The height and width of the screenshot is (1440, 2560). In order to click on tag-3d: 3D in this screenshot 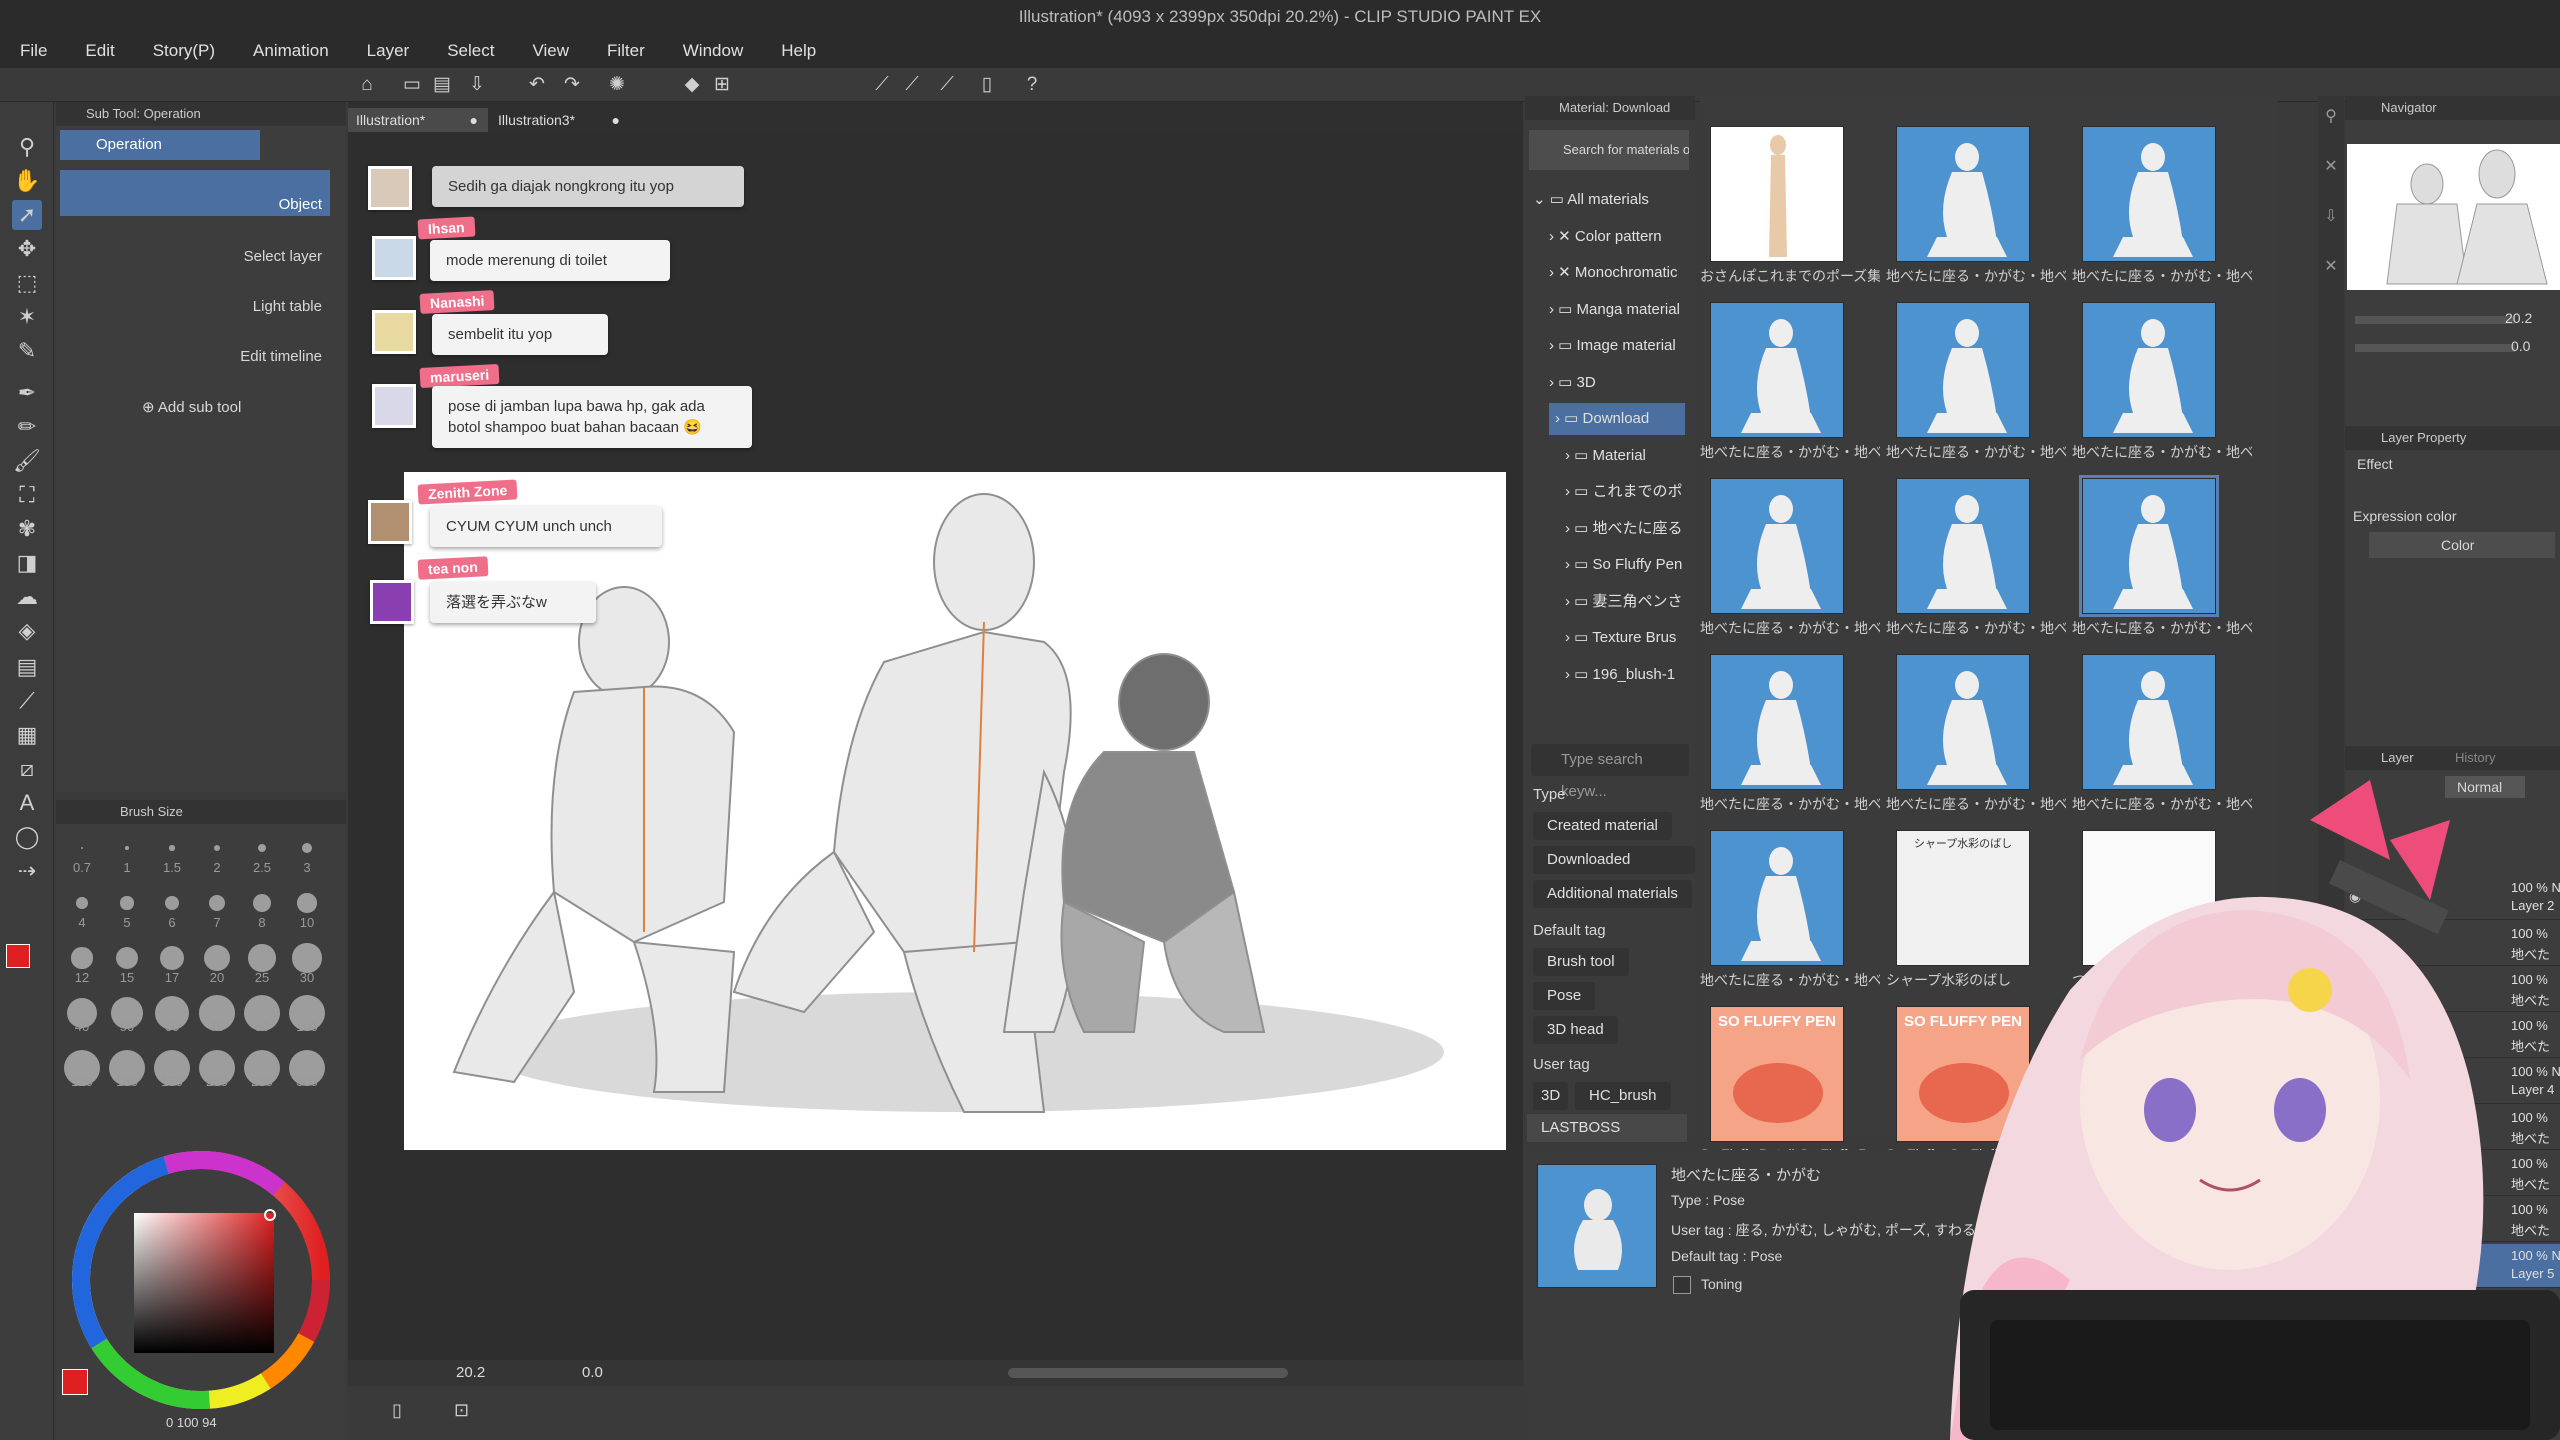, I will do `click(1551, 1096)`.